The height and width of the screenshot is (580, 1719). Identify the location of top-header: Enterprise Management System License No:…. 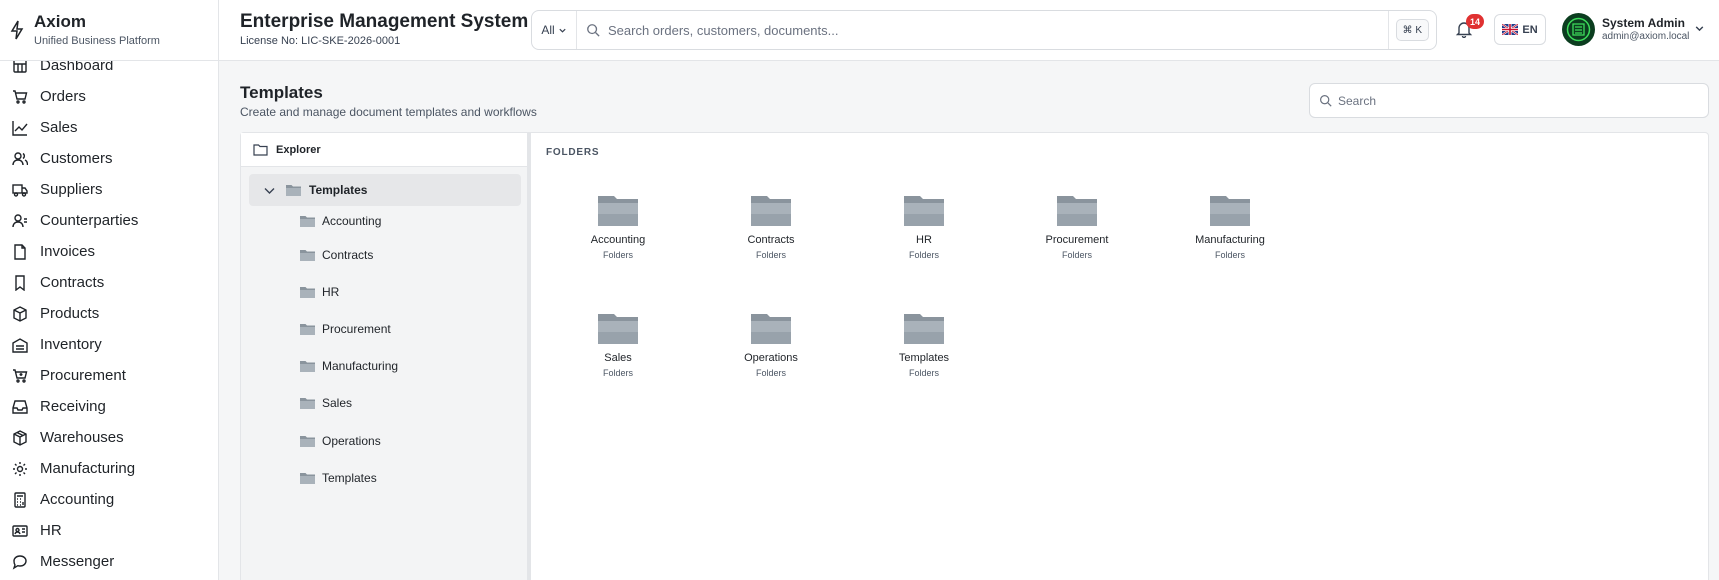
(969, 30).